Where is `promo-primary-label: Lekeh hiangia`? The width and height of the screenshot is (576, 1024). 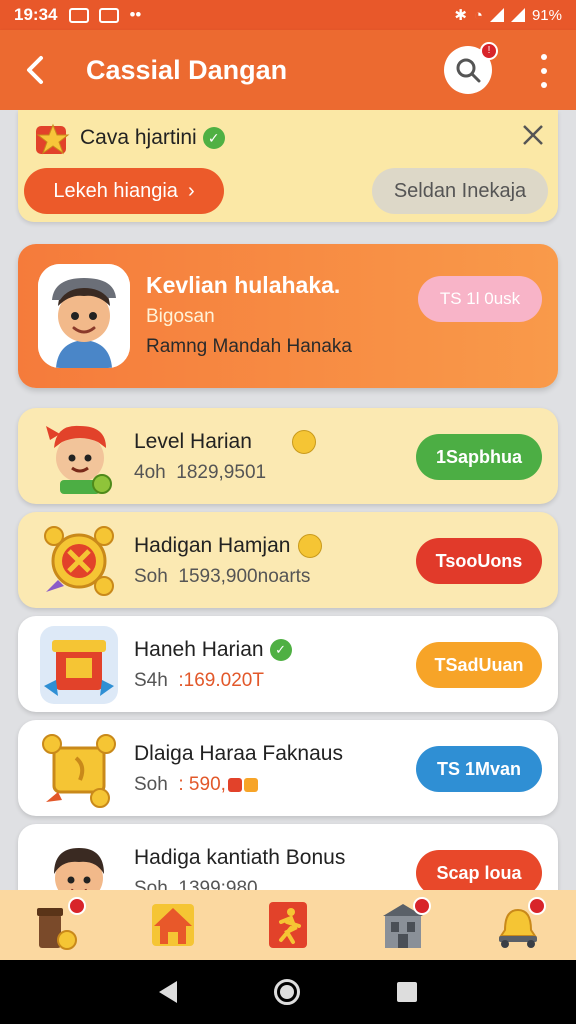
promo-primary-label: Lekeh hiangia is located at coordinates (115, 190).